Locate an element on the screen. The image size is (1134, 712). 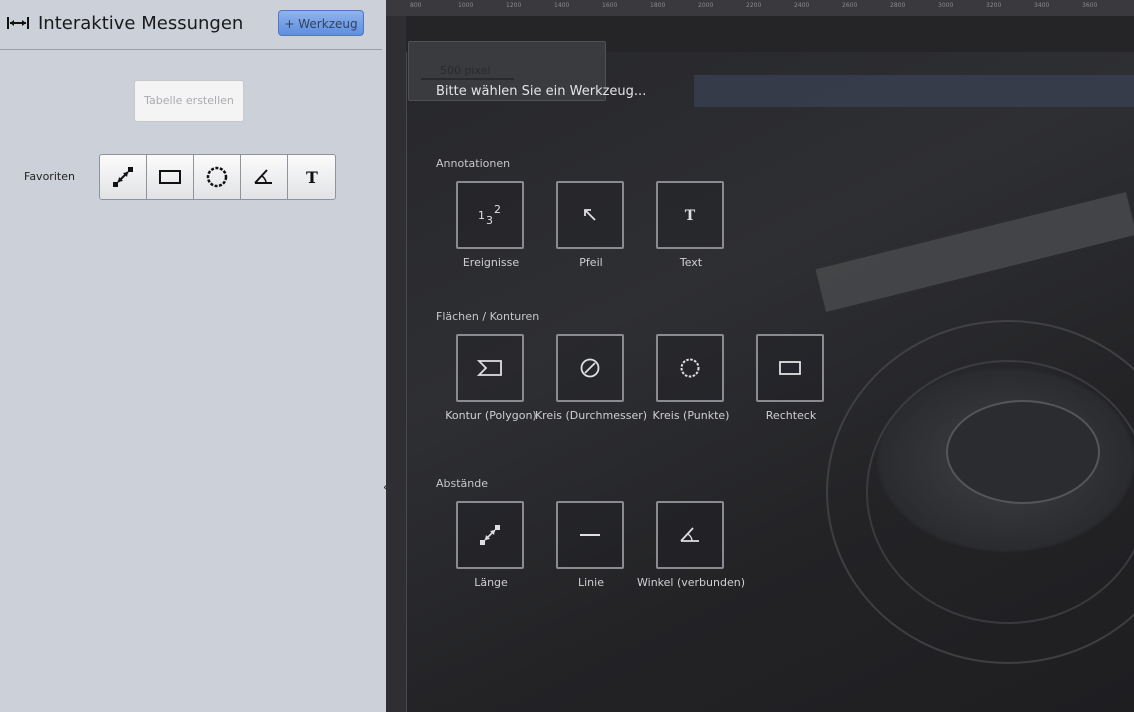
event-counter-icon: 1 3 2 is located at coordinates (489, 215).